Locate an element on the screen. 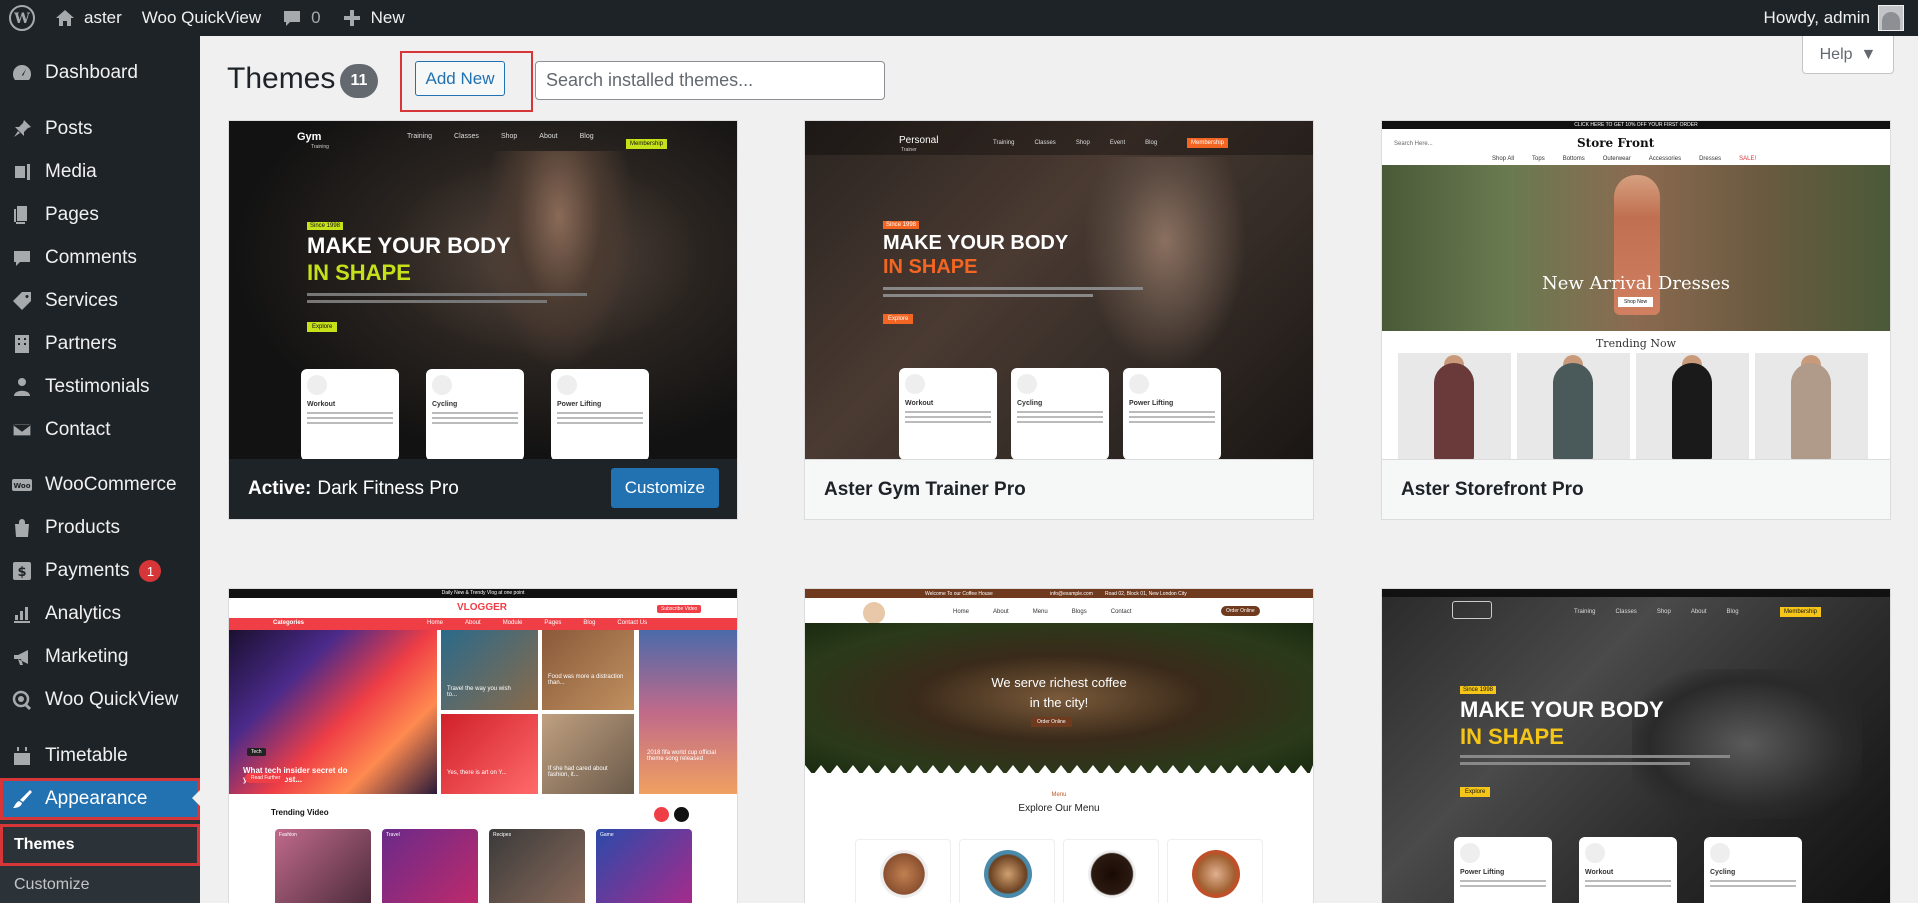 The width and height of the screenshot is (1918, 903). menu-item-testimonials: Testimonials is located at coordinates (100, 387).